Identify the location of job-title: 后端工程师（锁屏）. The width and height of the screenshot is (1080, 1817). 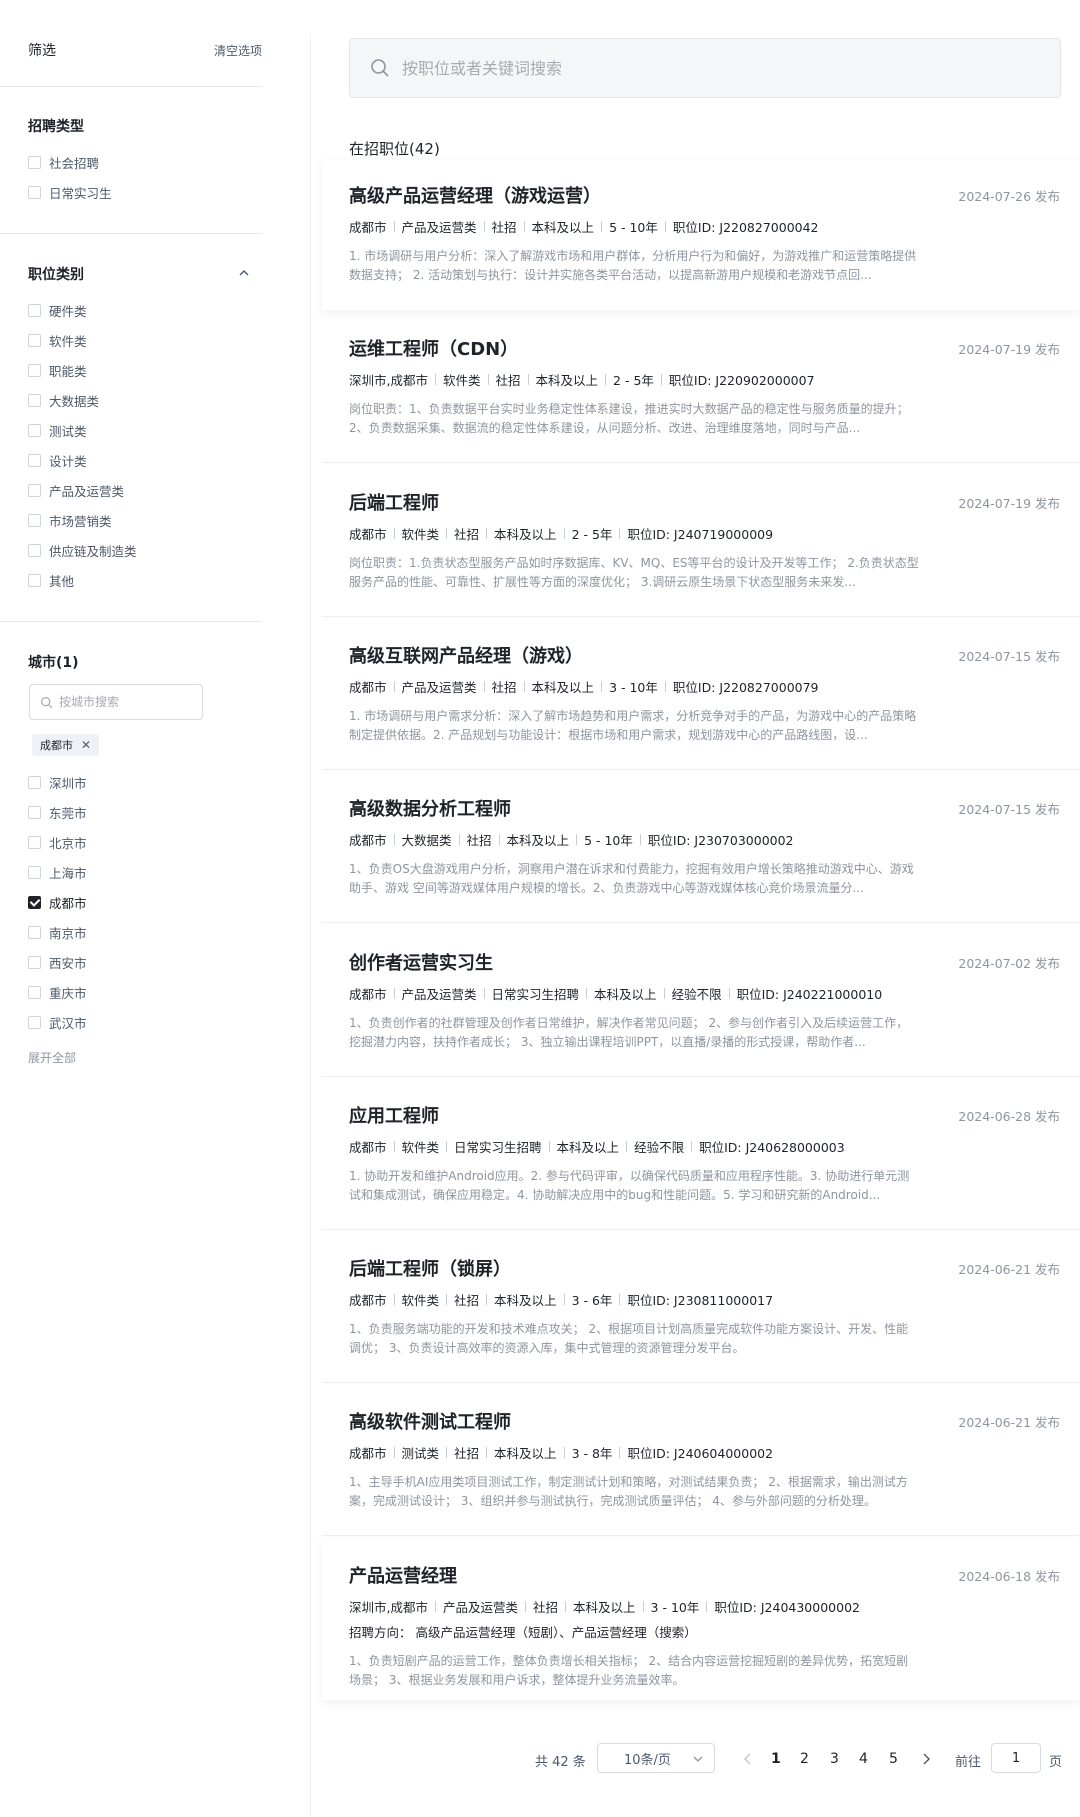
(430, 1268).